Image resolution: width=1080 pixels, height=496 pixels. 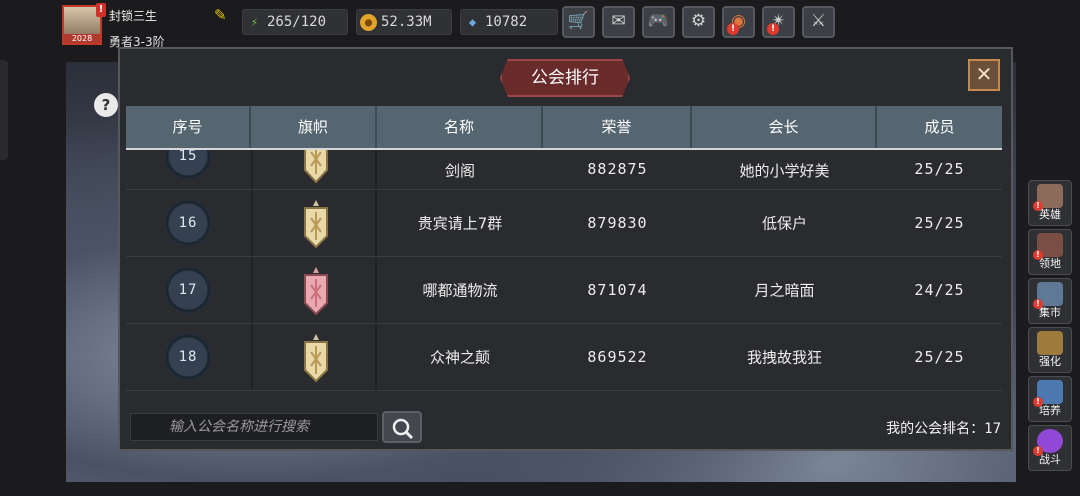 What do you see at coordinates (1050, 448) in the screenshot?
I see `side-menu-battle: 战斗 !` at bounding box center [1050, 448].